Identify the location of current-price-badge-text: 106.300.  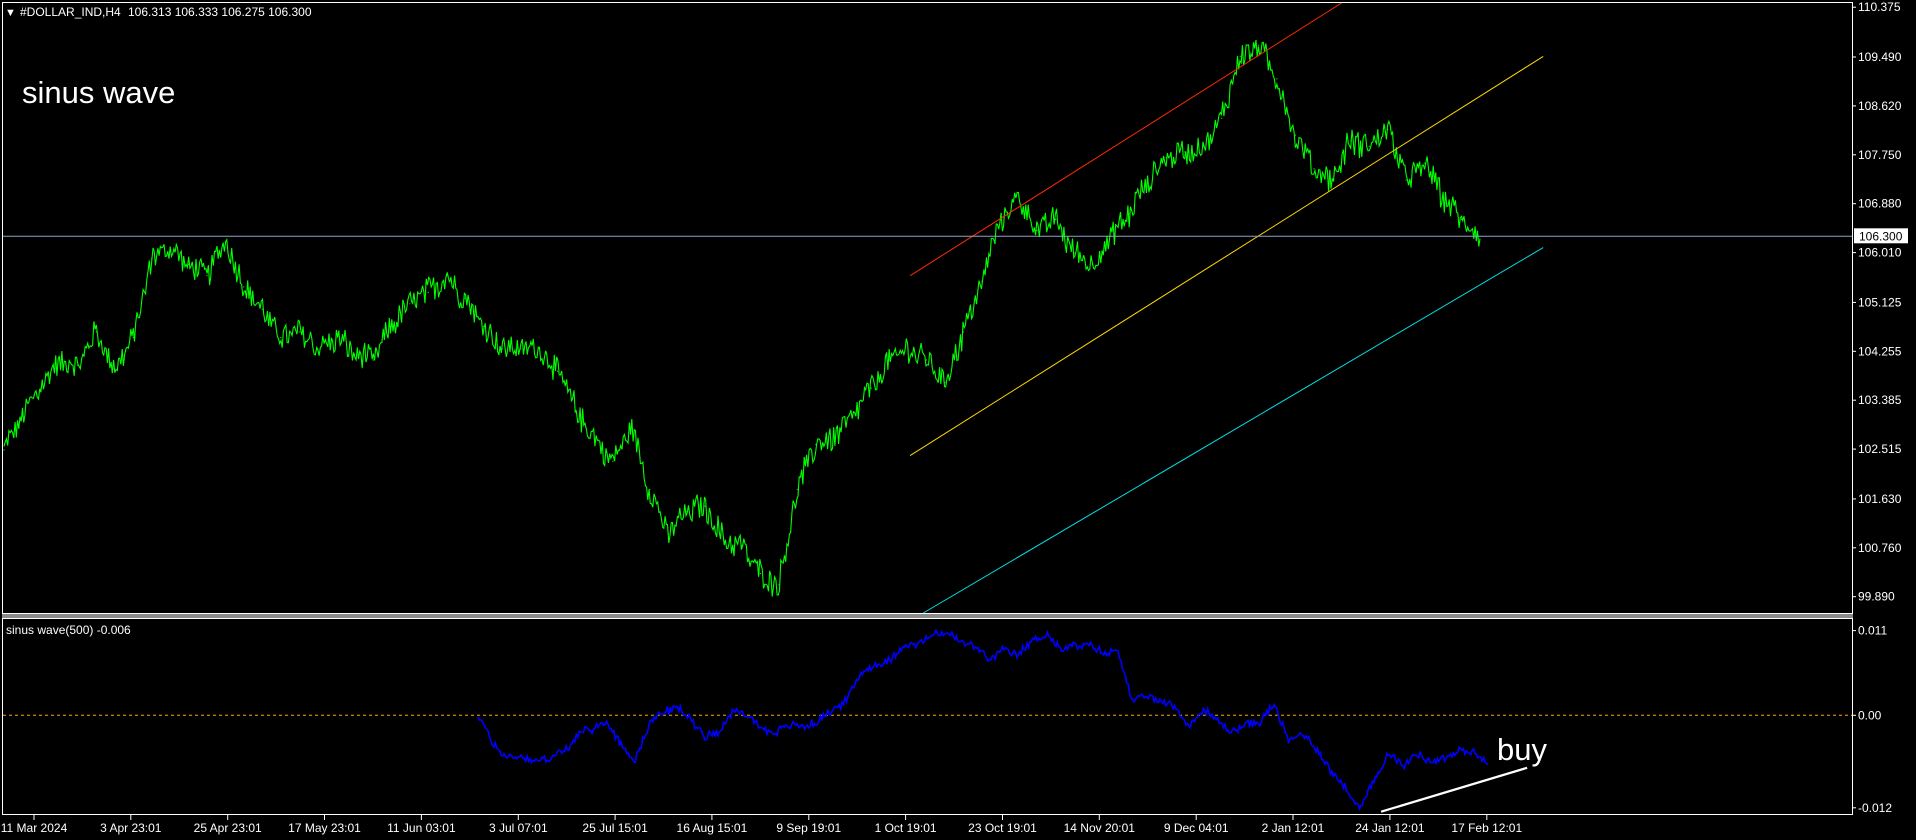
(1881, 236).